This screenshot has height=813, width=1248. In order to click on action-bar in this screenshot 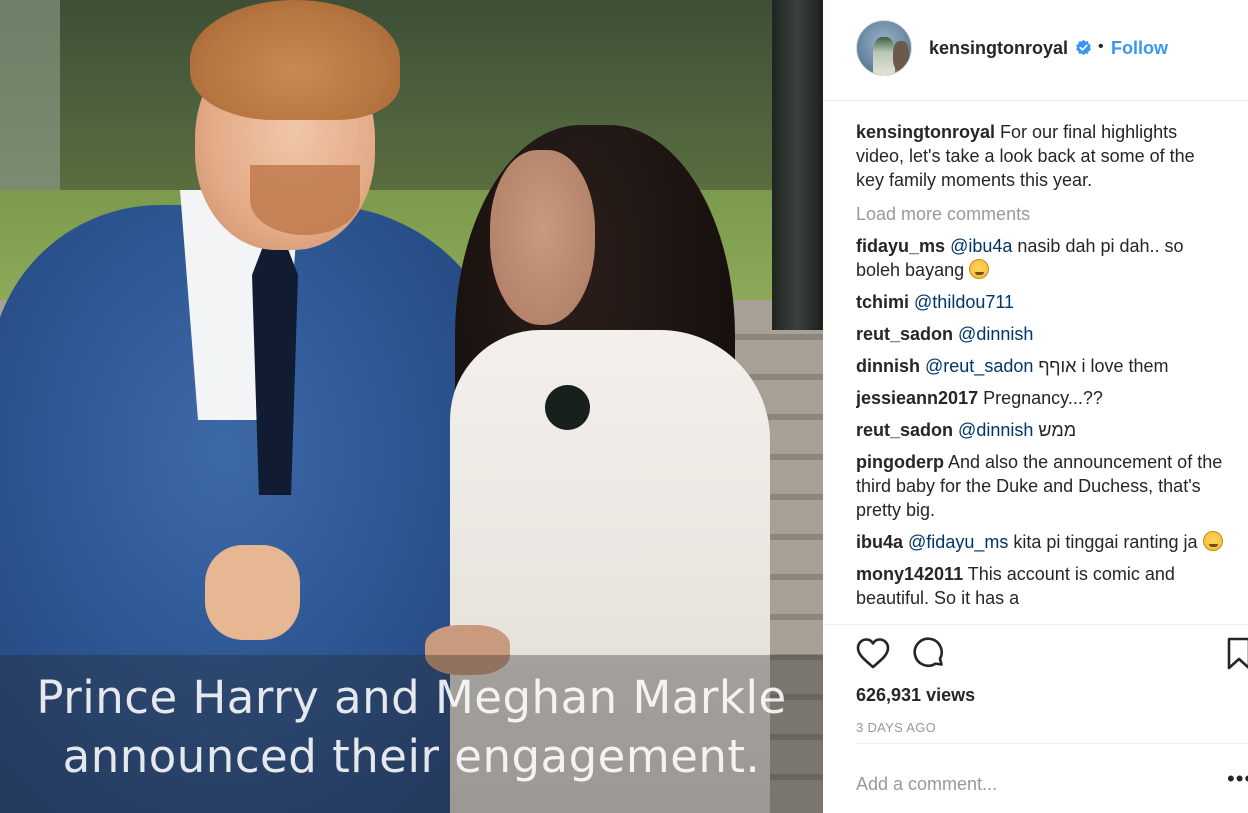, I will do `click(1051, 656)`.